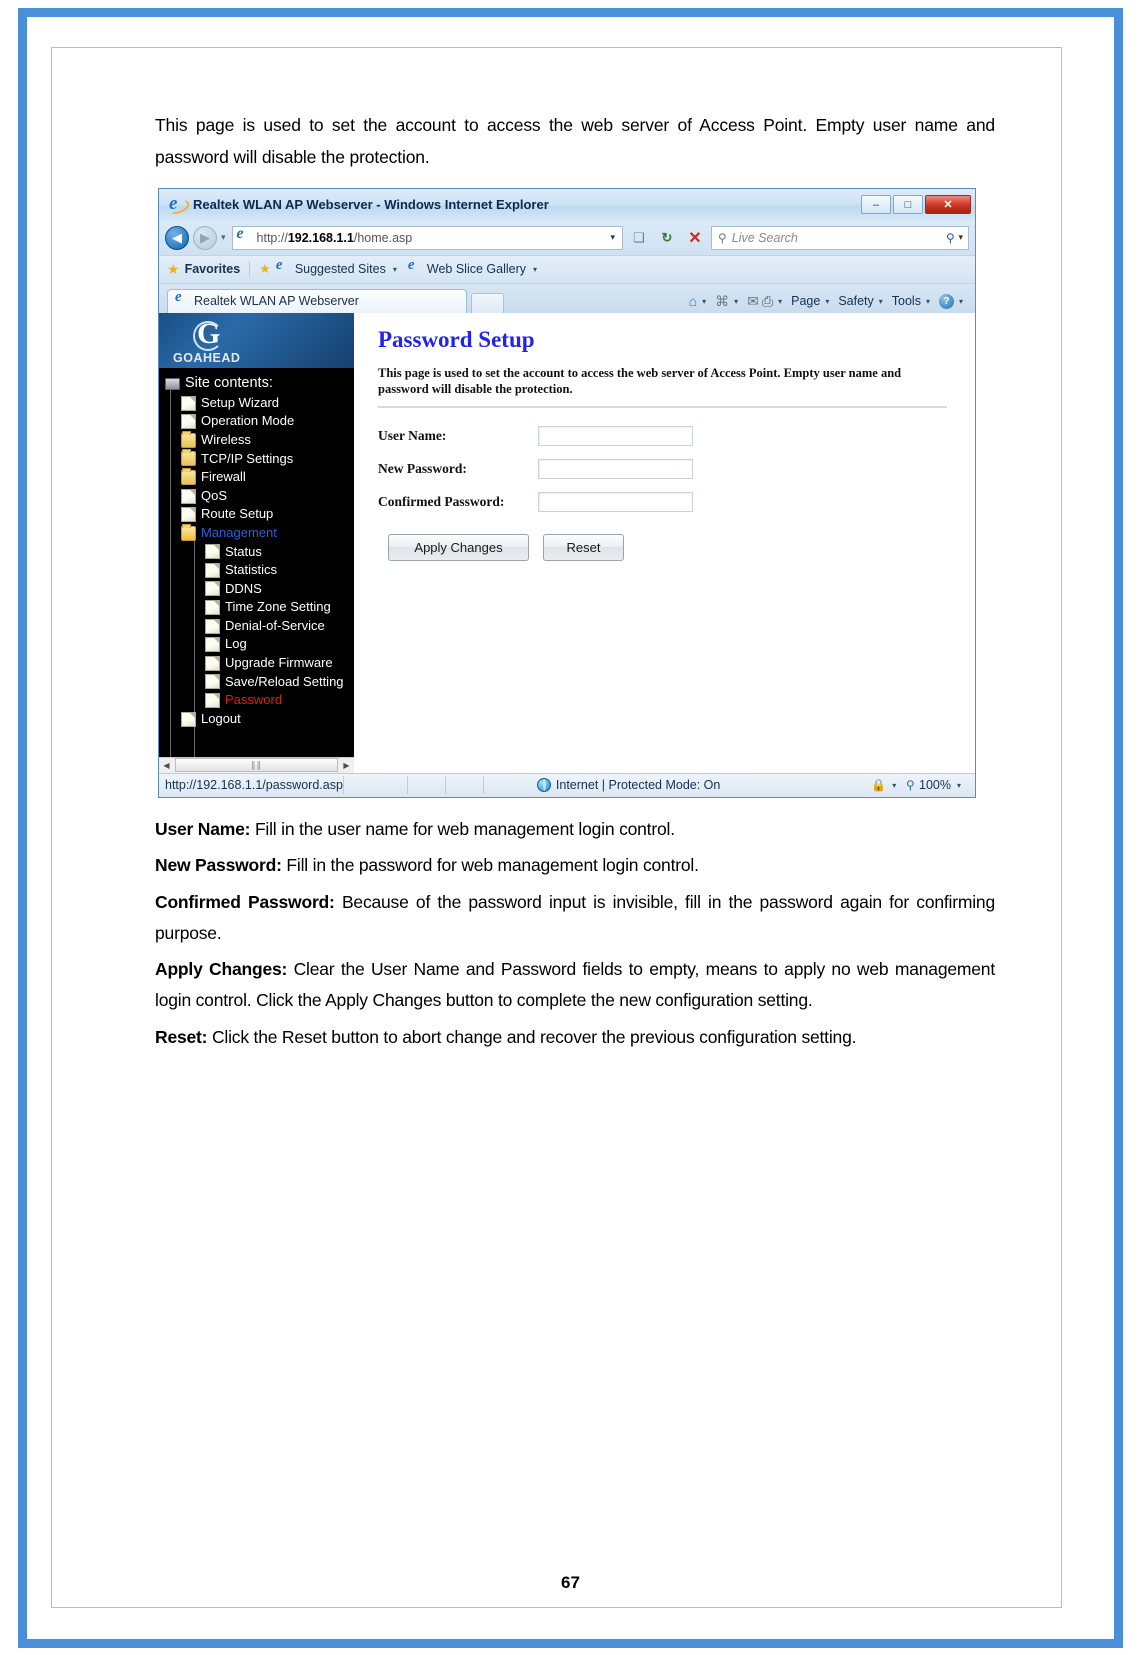  Describe the element at coordinates (583, 548) in the screenshot. I see `reset-button: Reset` at that location.